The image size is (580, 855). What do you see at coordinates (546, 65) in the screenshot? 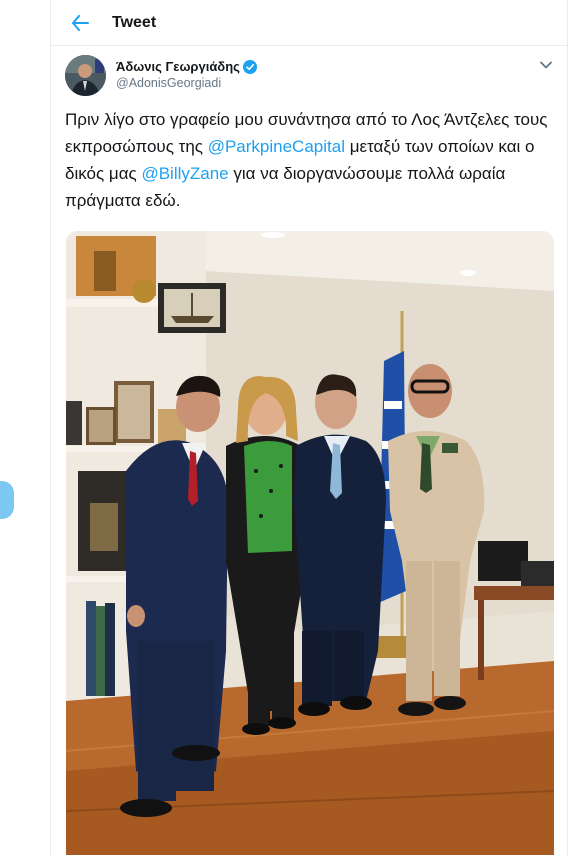
I see `chevron-down-icon` at bounding box center [546, 65].